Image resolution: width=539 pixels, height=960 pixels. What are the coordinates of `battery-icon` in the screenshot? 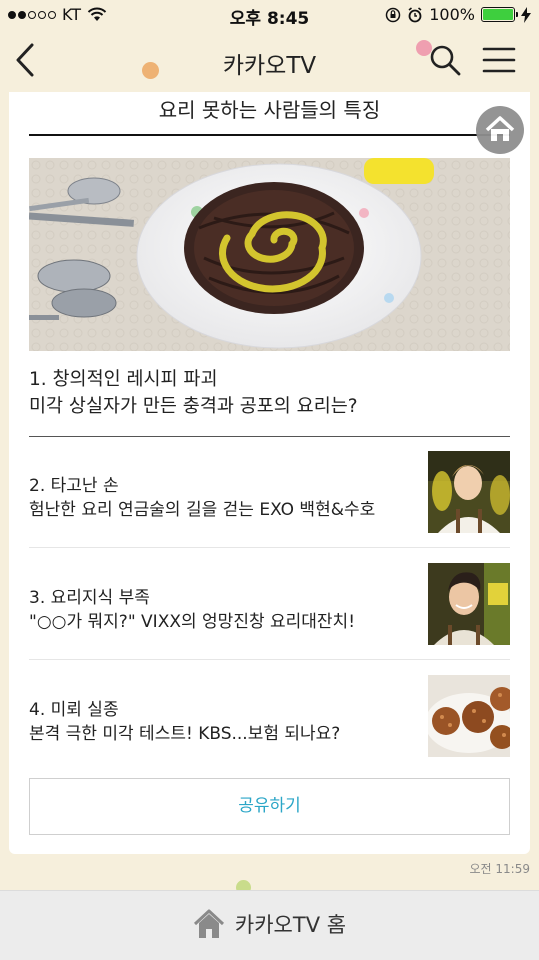 It's located at (499, 14).